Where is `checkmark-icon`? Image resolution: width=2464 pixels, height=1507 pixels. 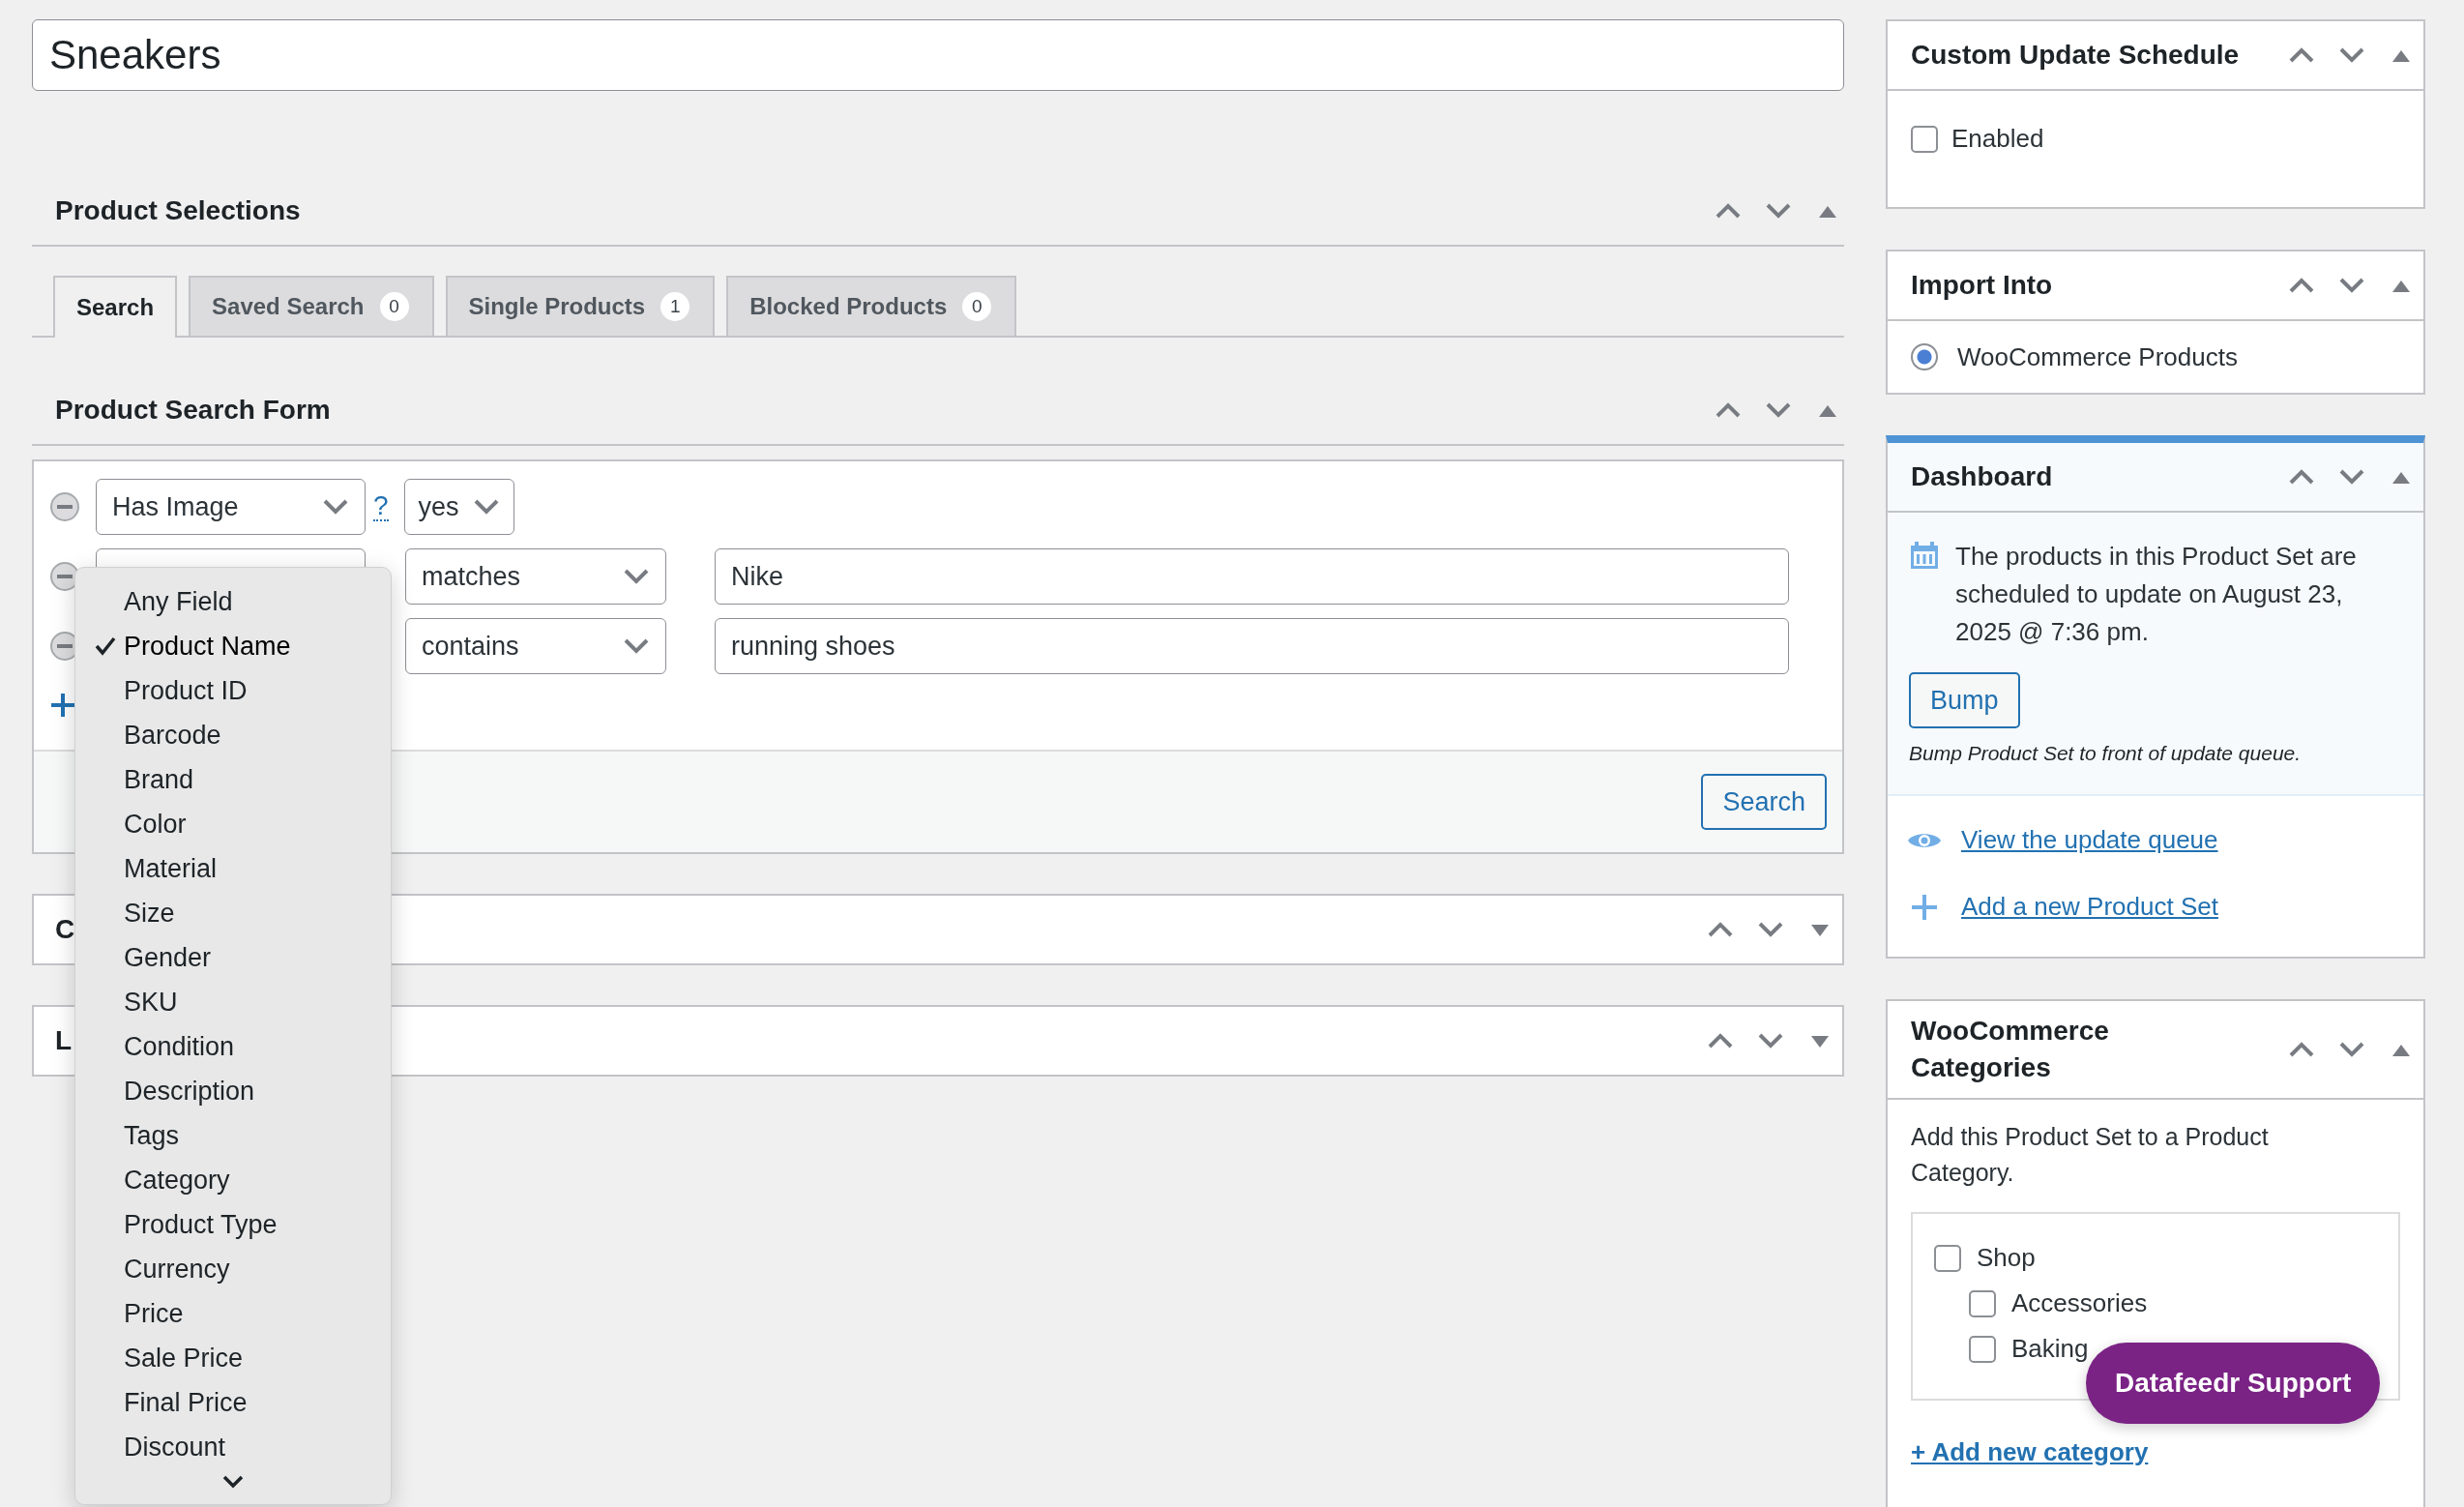
checkmark-icon is located at coordinates (106, 646).